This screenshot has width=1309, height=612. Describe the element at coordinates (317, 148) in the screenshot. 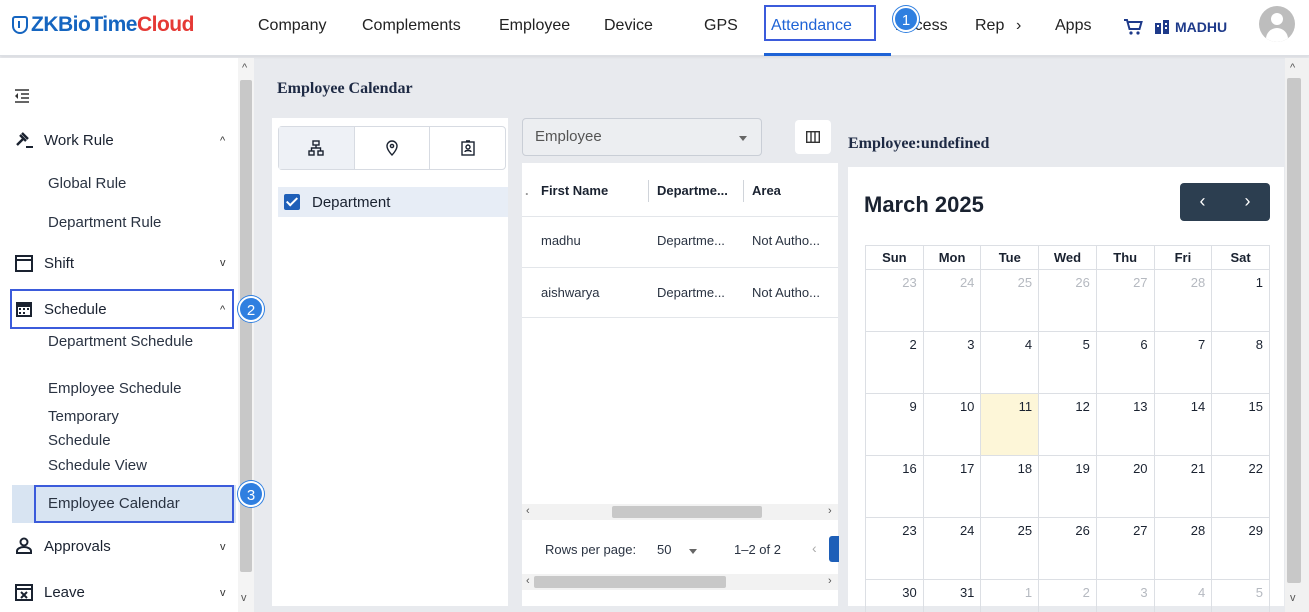

I see `tab-department` at that location.